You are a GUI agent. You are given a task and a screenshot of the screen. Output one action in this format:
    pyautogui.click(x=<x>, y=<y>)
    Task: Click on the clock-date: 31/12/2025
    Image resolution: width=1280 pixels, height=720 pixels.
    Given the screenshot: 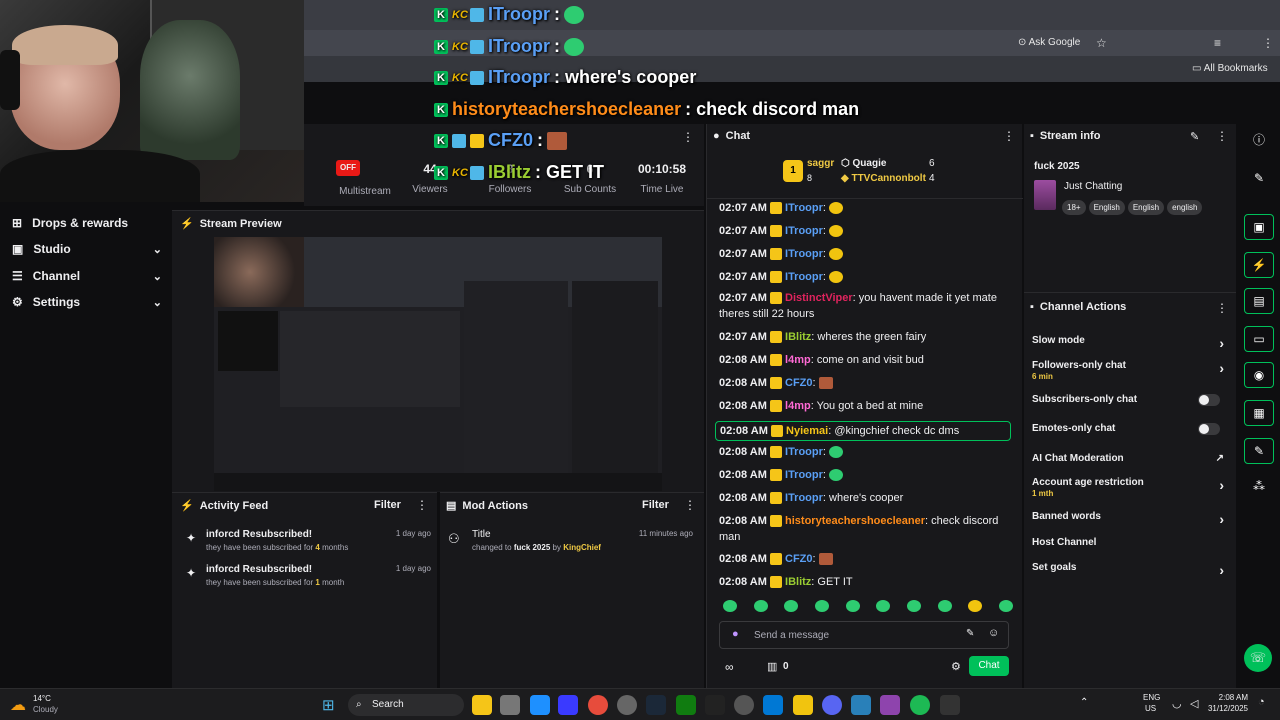 What is the action you would take?
    pyautogui.click(x=1225, y=708)
    